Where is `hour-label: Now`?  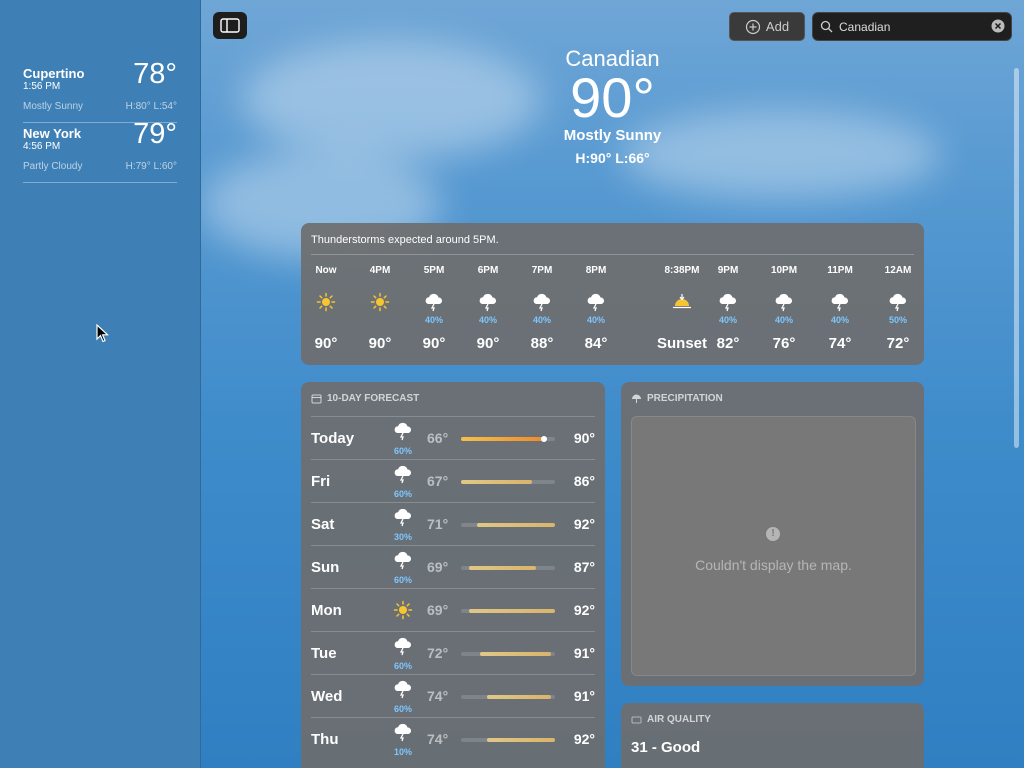
hour-label: Now is located at coordinates (326, 270).